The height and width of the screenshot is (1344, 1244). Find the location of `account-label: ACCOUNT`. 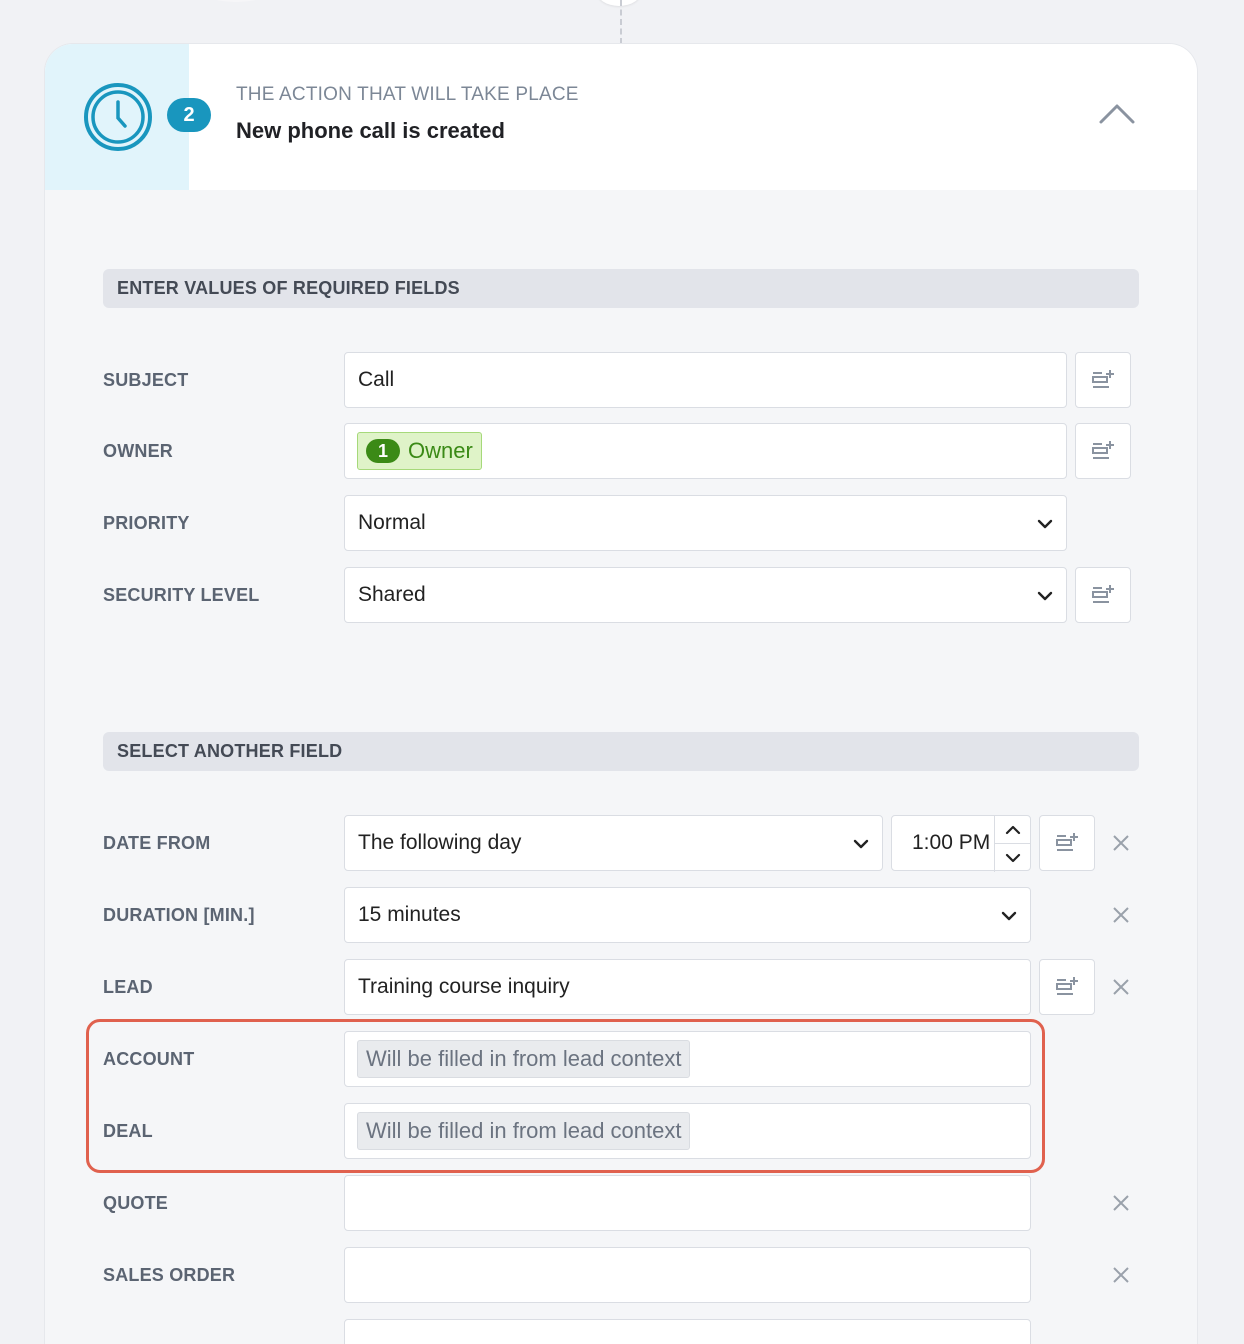

account-label: ACCOUNT is located at coordinates (149, 1058).